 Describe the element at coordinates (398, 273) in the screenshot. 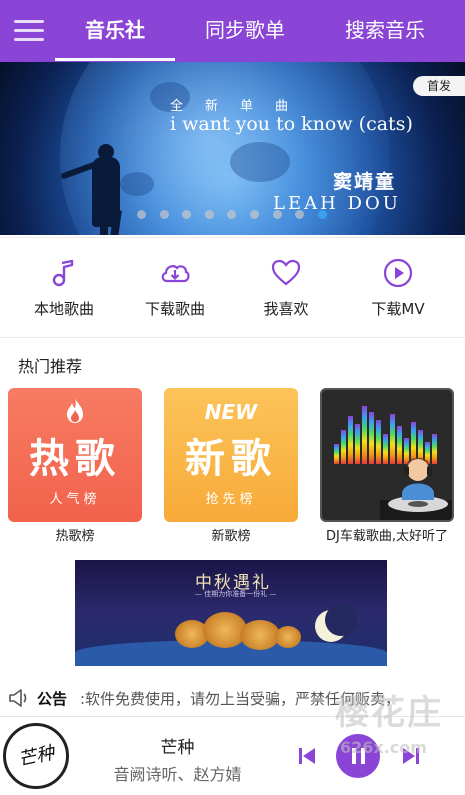

I see `play-circle-icon` at that location.